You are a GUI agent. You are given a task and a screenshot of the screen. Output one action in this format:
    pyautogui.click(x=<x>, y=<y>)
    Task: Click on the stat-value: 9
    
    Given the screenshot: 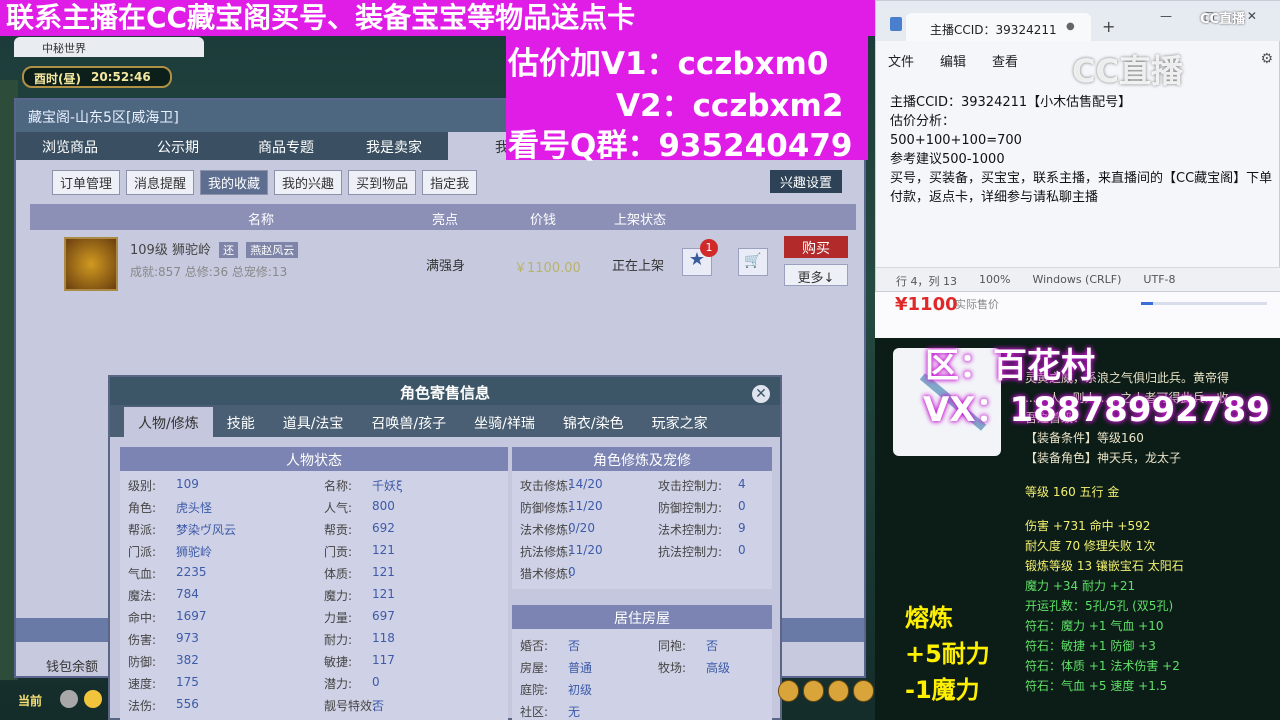 What is the action you would take?
    pyautogui.click(x=742, y=528)
    